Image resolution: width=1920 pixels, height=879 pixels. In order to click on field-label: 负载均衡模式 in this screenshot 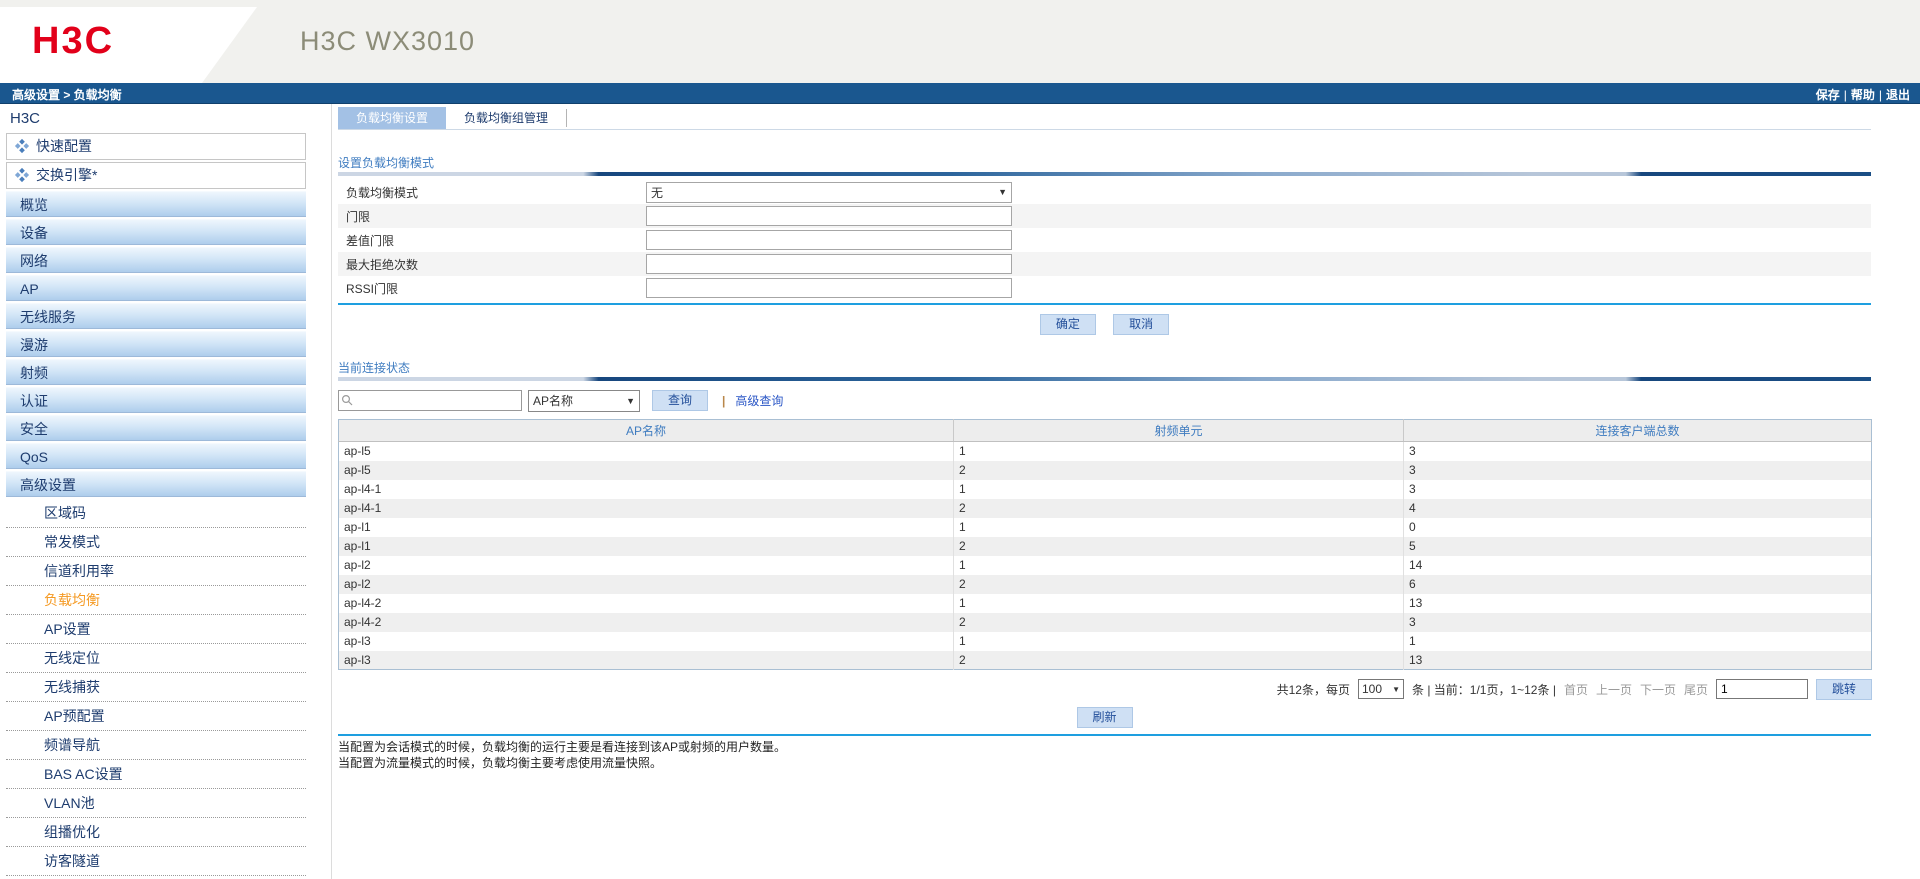, I will do `click(382, 192)`.